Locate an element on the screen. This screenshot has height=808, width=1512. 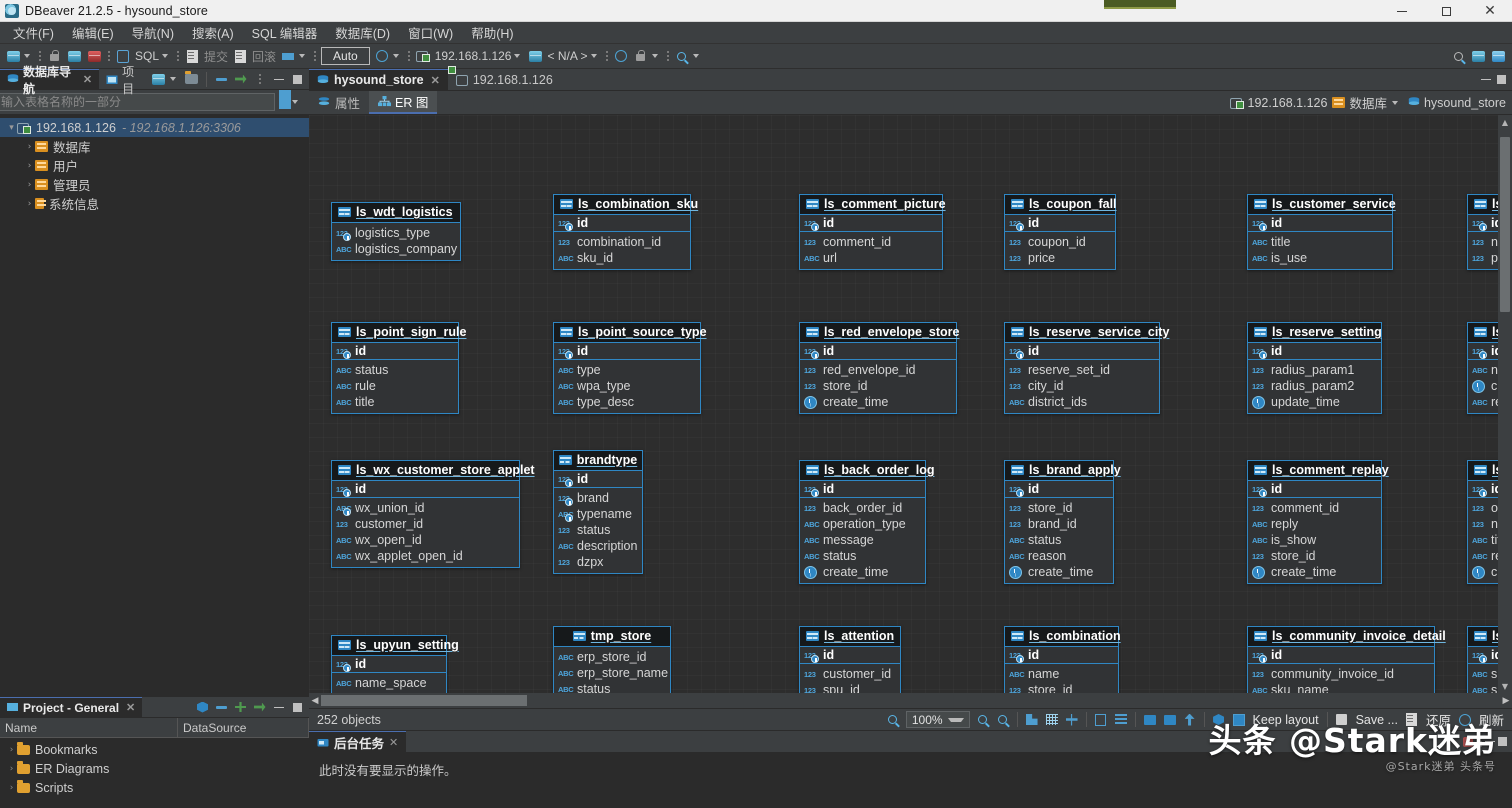
er-column-row: operation_type is located at coordinates (862, 524).